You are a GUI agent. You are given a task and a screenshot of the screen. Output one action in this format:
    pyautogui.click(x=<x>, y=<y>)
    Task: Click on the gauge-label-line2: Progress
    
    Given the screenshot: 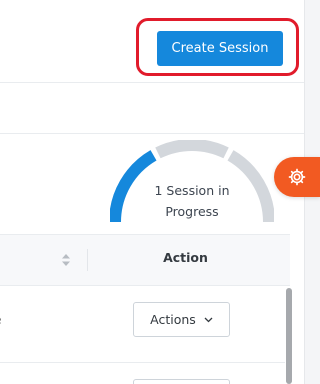 What is the action you would take?
    pyautogui.click(x=192, y=211)
    